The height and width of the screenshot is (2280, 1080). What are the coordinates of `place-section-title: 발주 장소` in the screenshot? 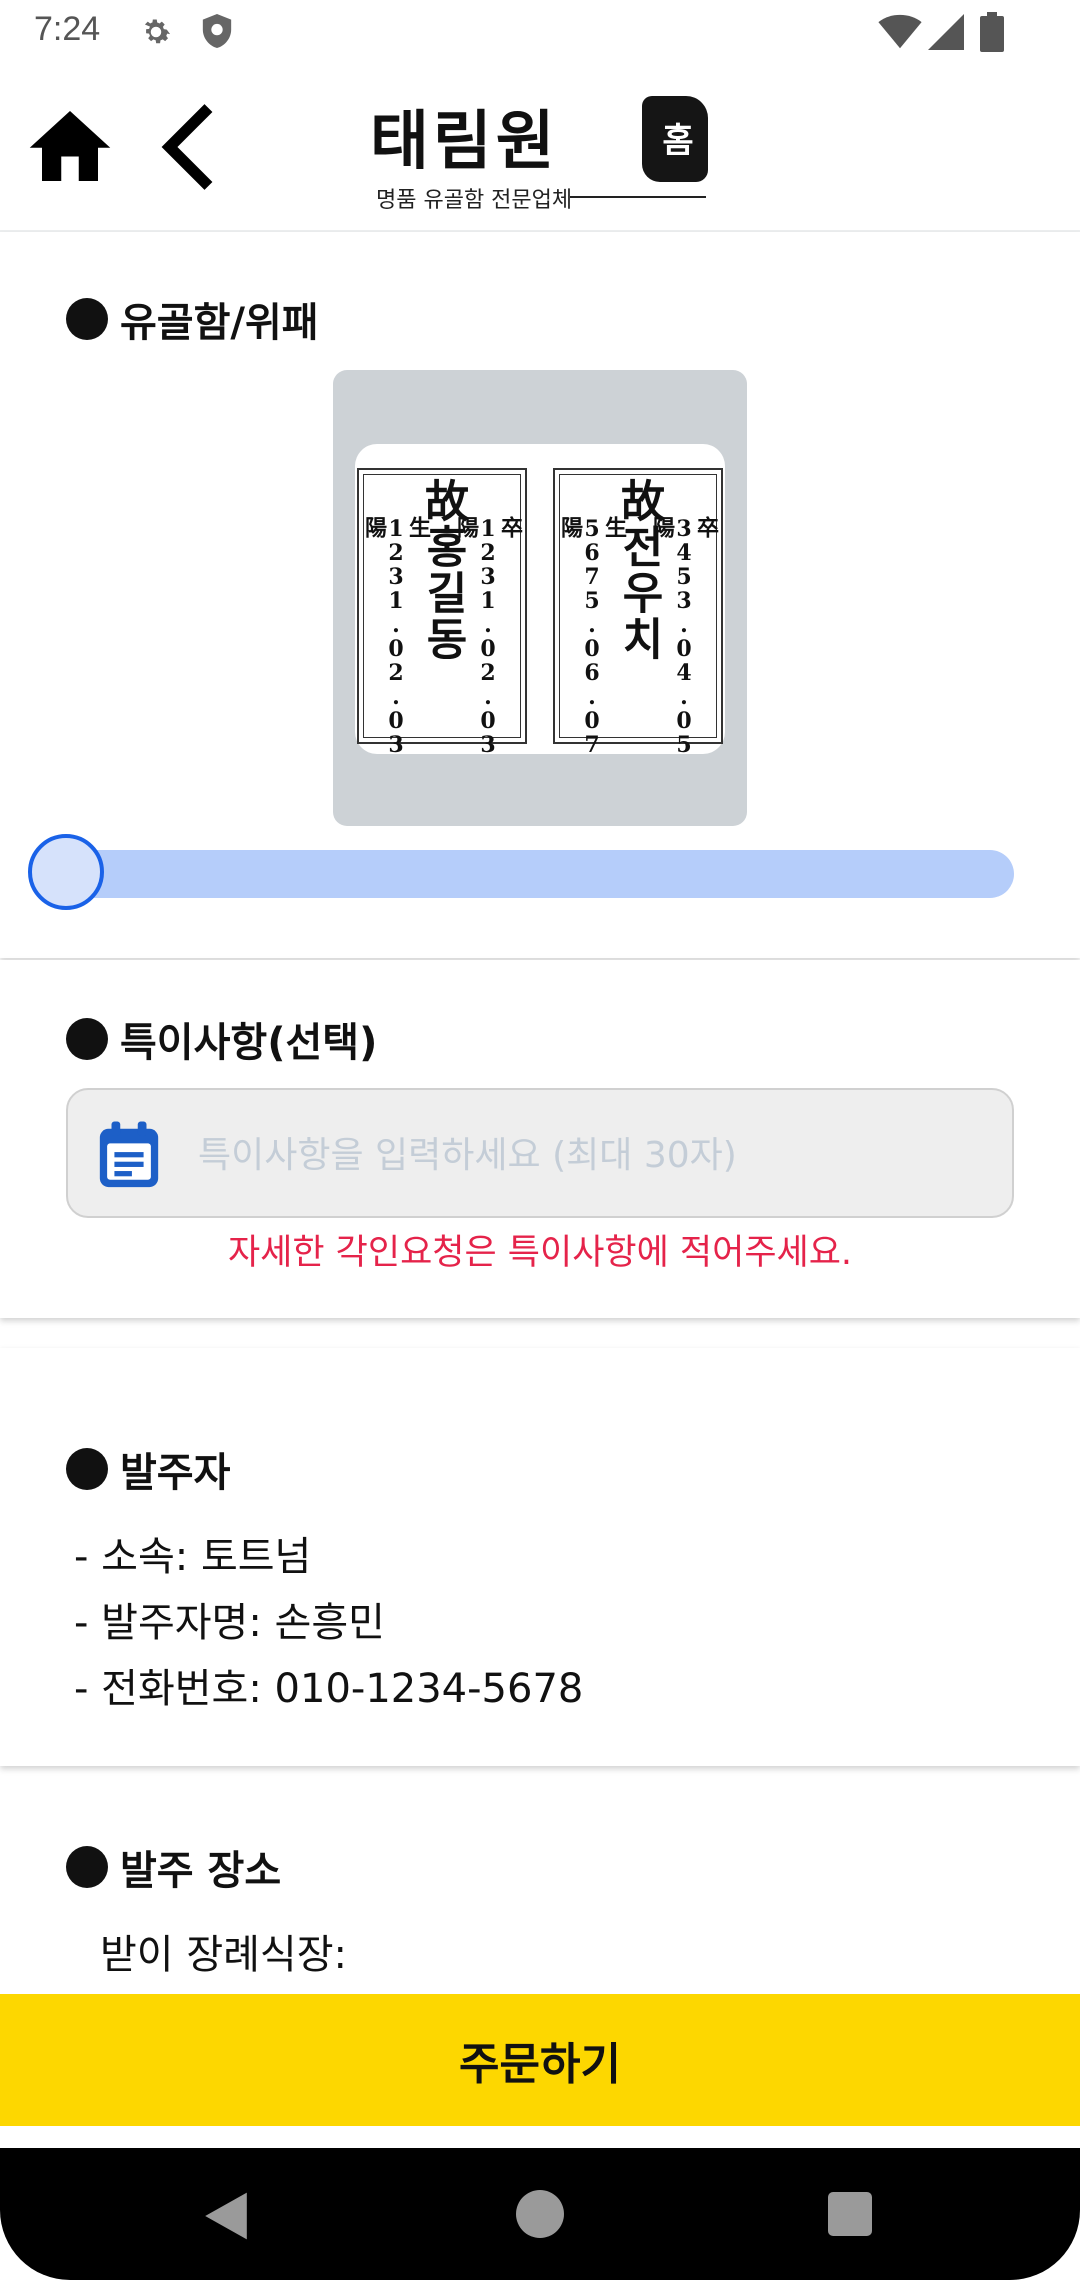 It's located at (173, 1867).